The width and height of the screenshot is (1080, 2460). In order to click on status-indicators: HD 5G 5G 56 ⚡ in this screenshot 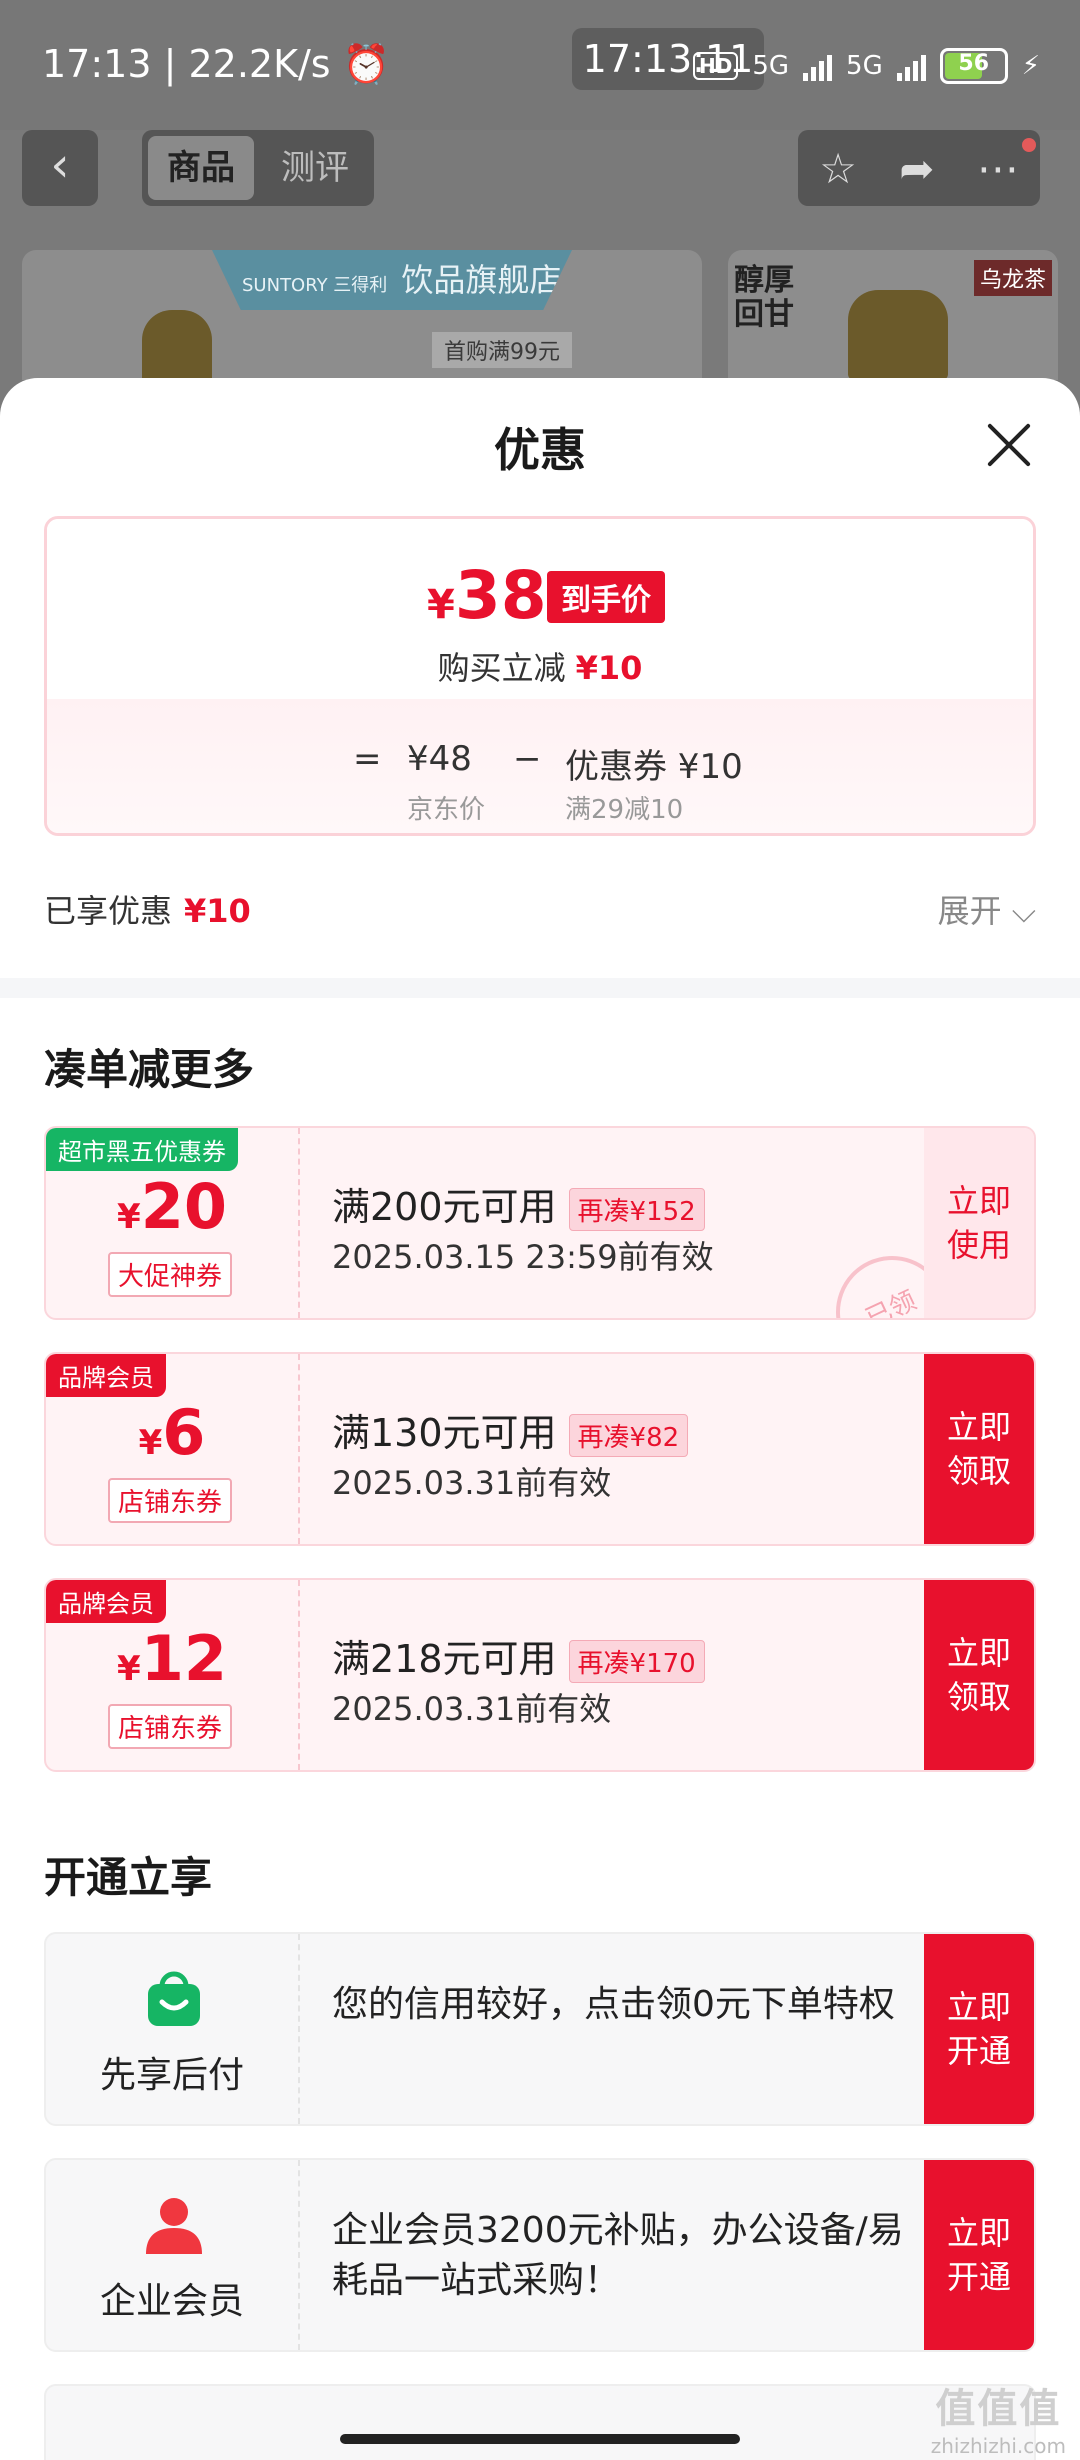, I will do `click(866, 66)`.